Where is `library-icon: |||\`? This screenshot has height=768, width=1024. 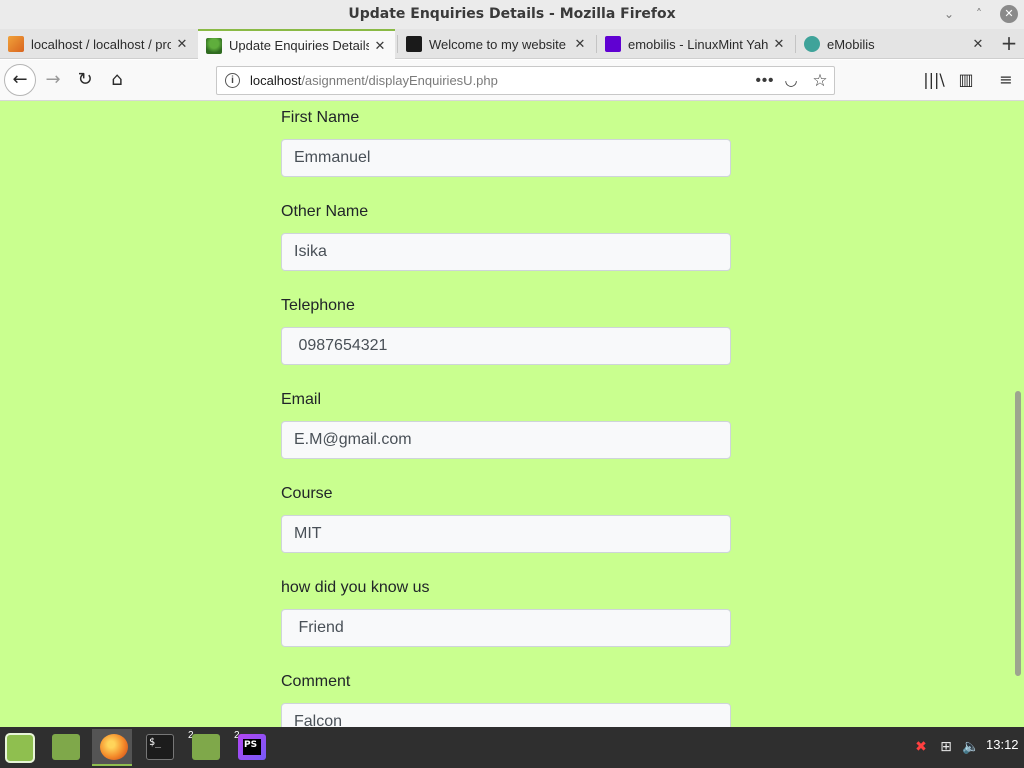
library-icon: |||\ is located at coordinates (934, 80).